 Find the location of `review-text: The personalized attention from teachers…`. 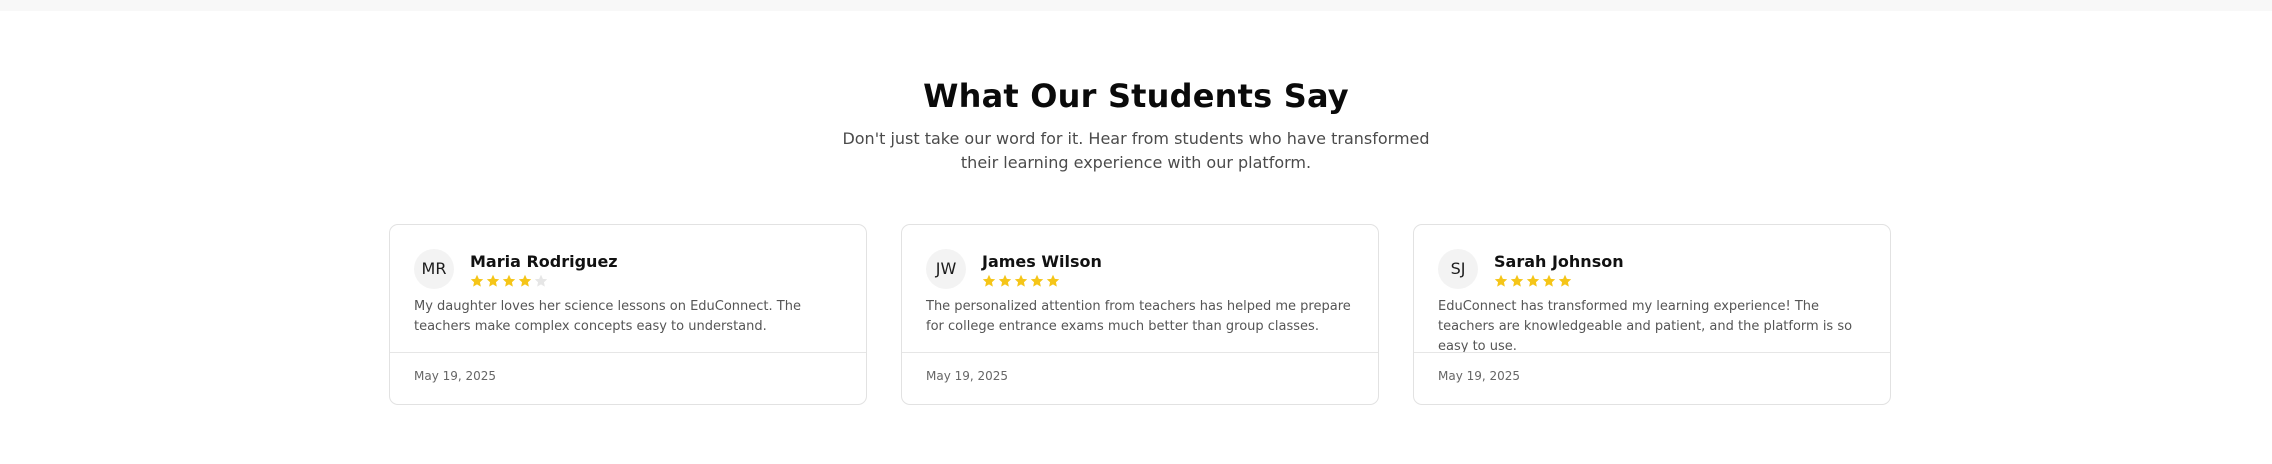

review-text: The personalized attention from teachers… is located at coordinates (1138, 316).